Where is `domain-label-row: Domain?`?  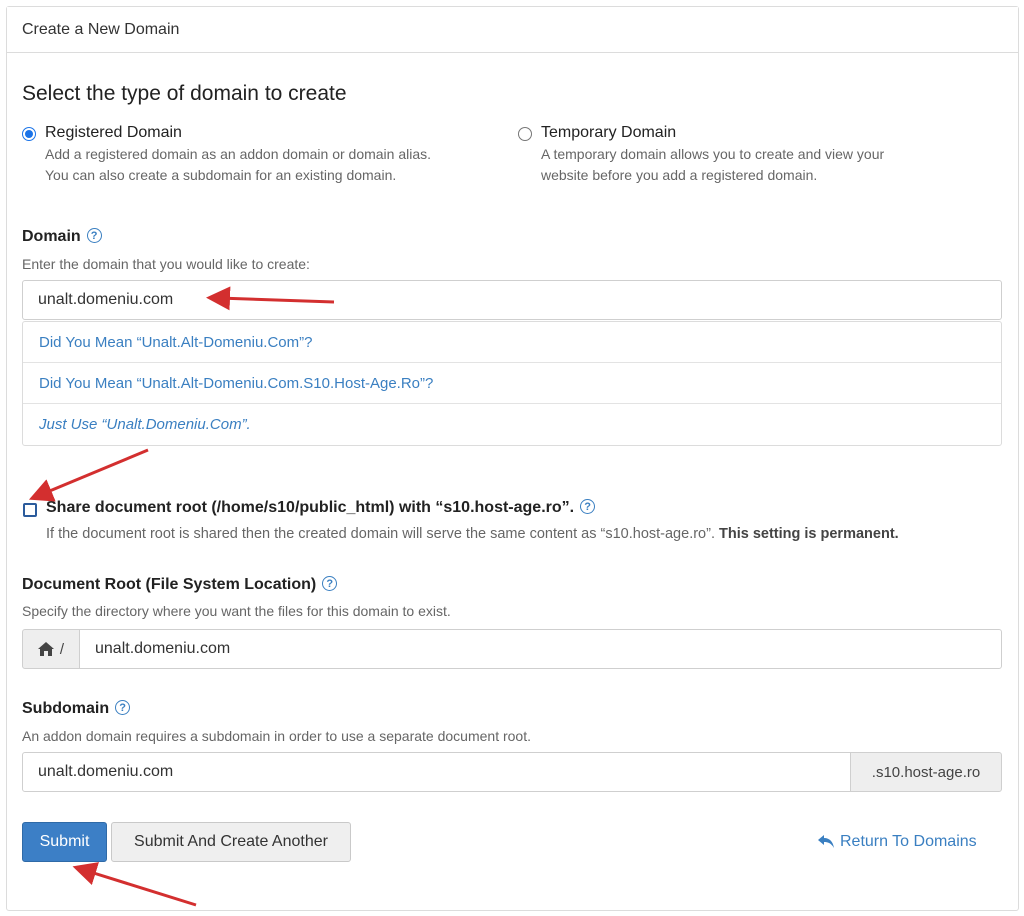 domain-label-row: Domain? is located at coordinates (62, 237).